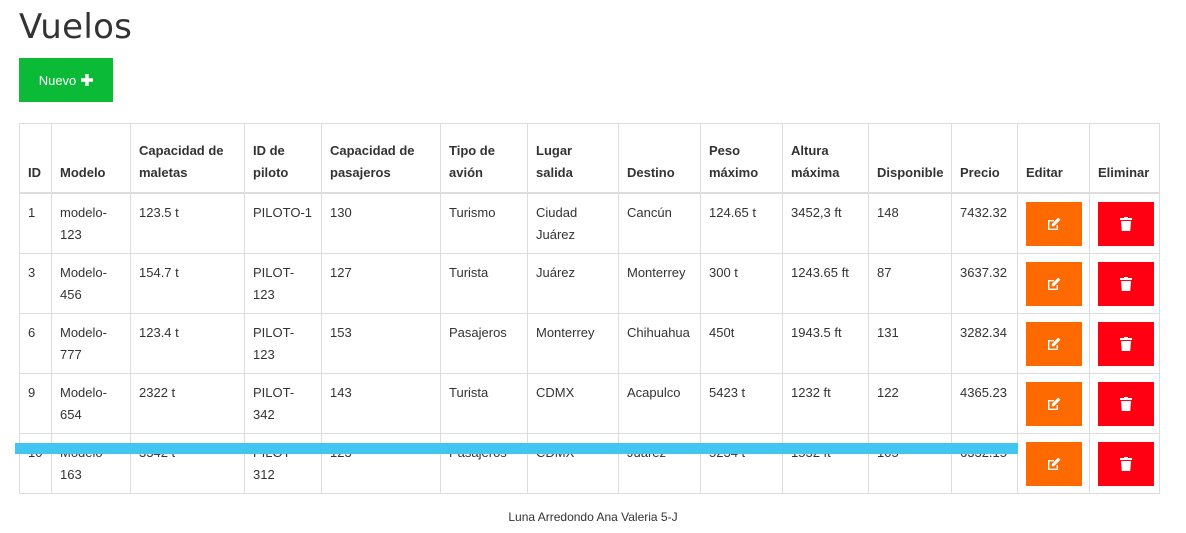 The image size is (1186, 533). What do you see at coordinates (825, 223) in the screenshot?
I see `cell-altura: 3452,3 ft` at bounding box center [825, 223].